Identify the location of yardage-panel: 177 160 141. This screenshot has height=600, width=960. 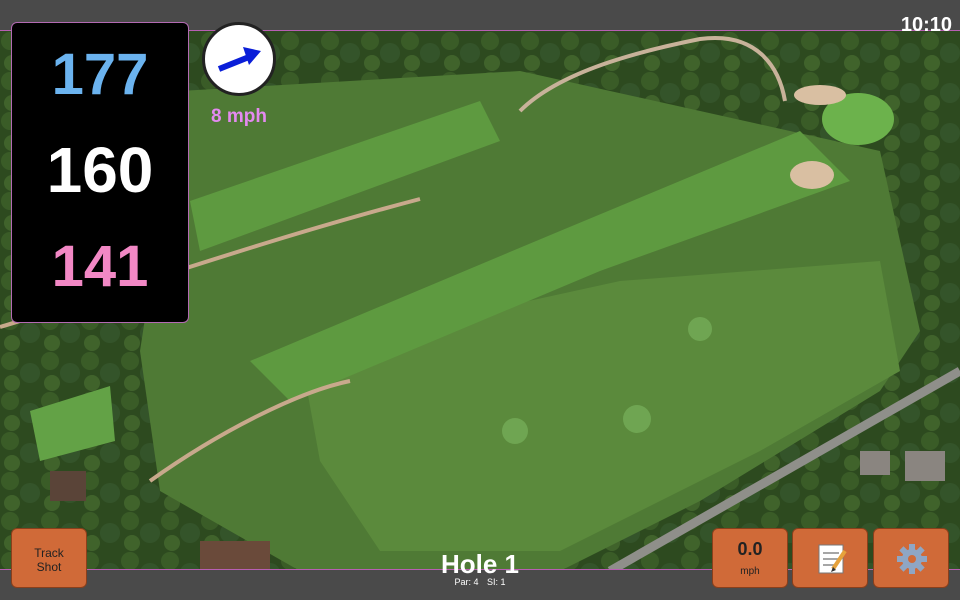
(100, 172).